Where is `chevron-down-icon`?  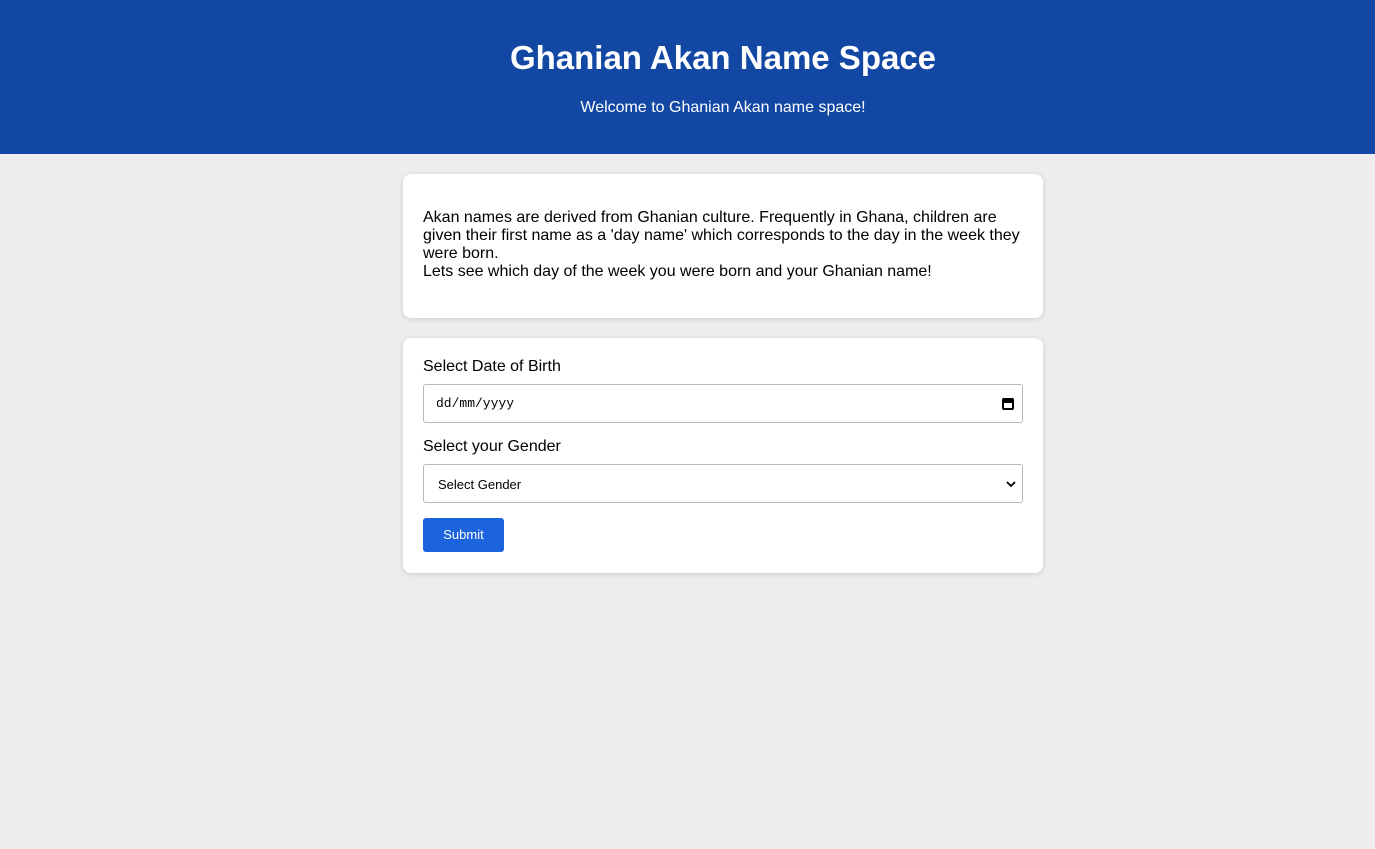
chevron-down-icon is located at coordinates (1011, 484).